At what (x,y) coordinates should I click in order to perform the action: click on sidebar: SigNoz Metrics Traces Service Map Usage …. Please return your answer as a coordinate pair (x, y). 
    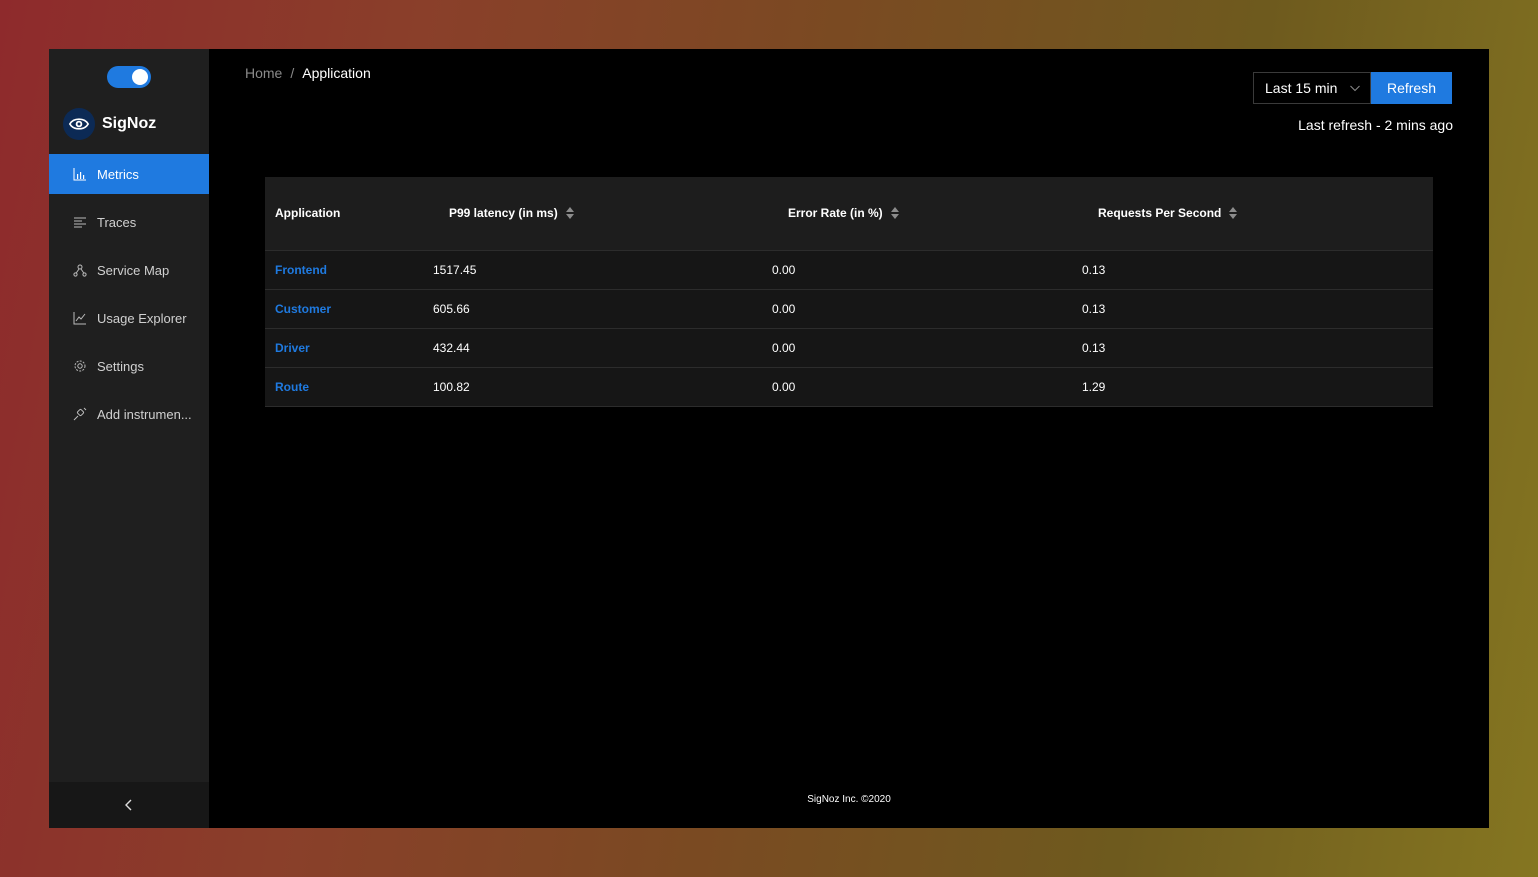
    Looking at the image, I should click on (129, 438).